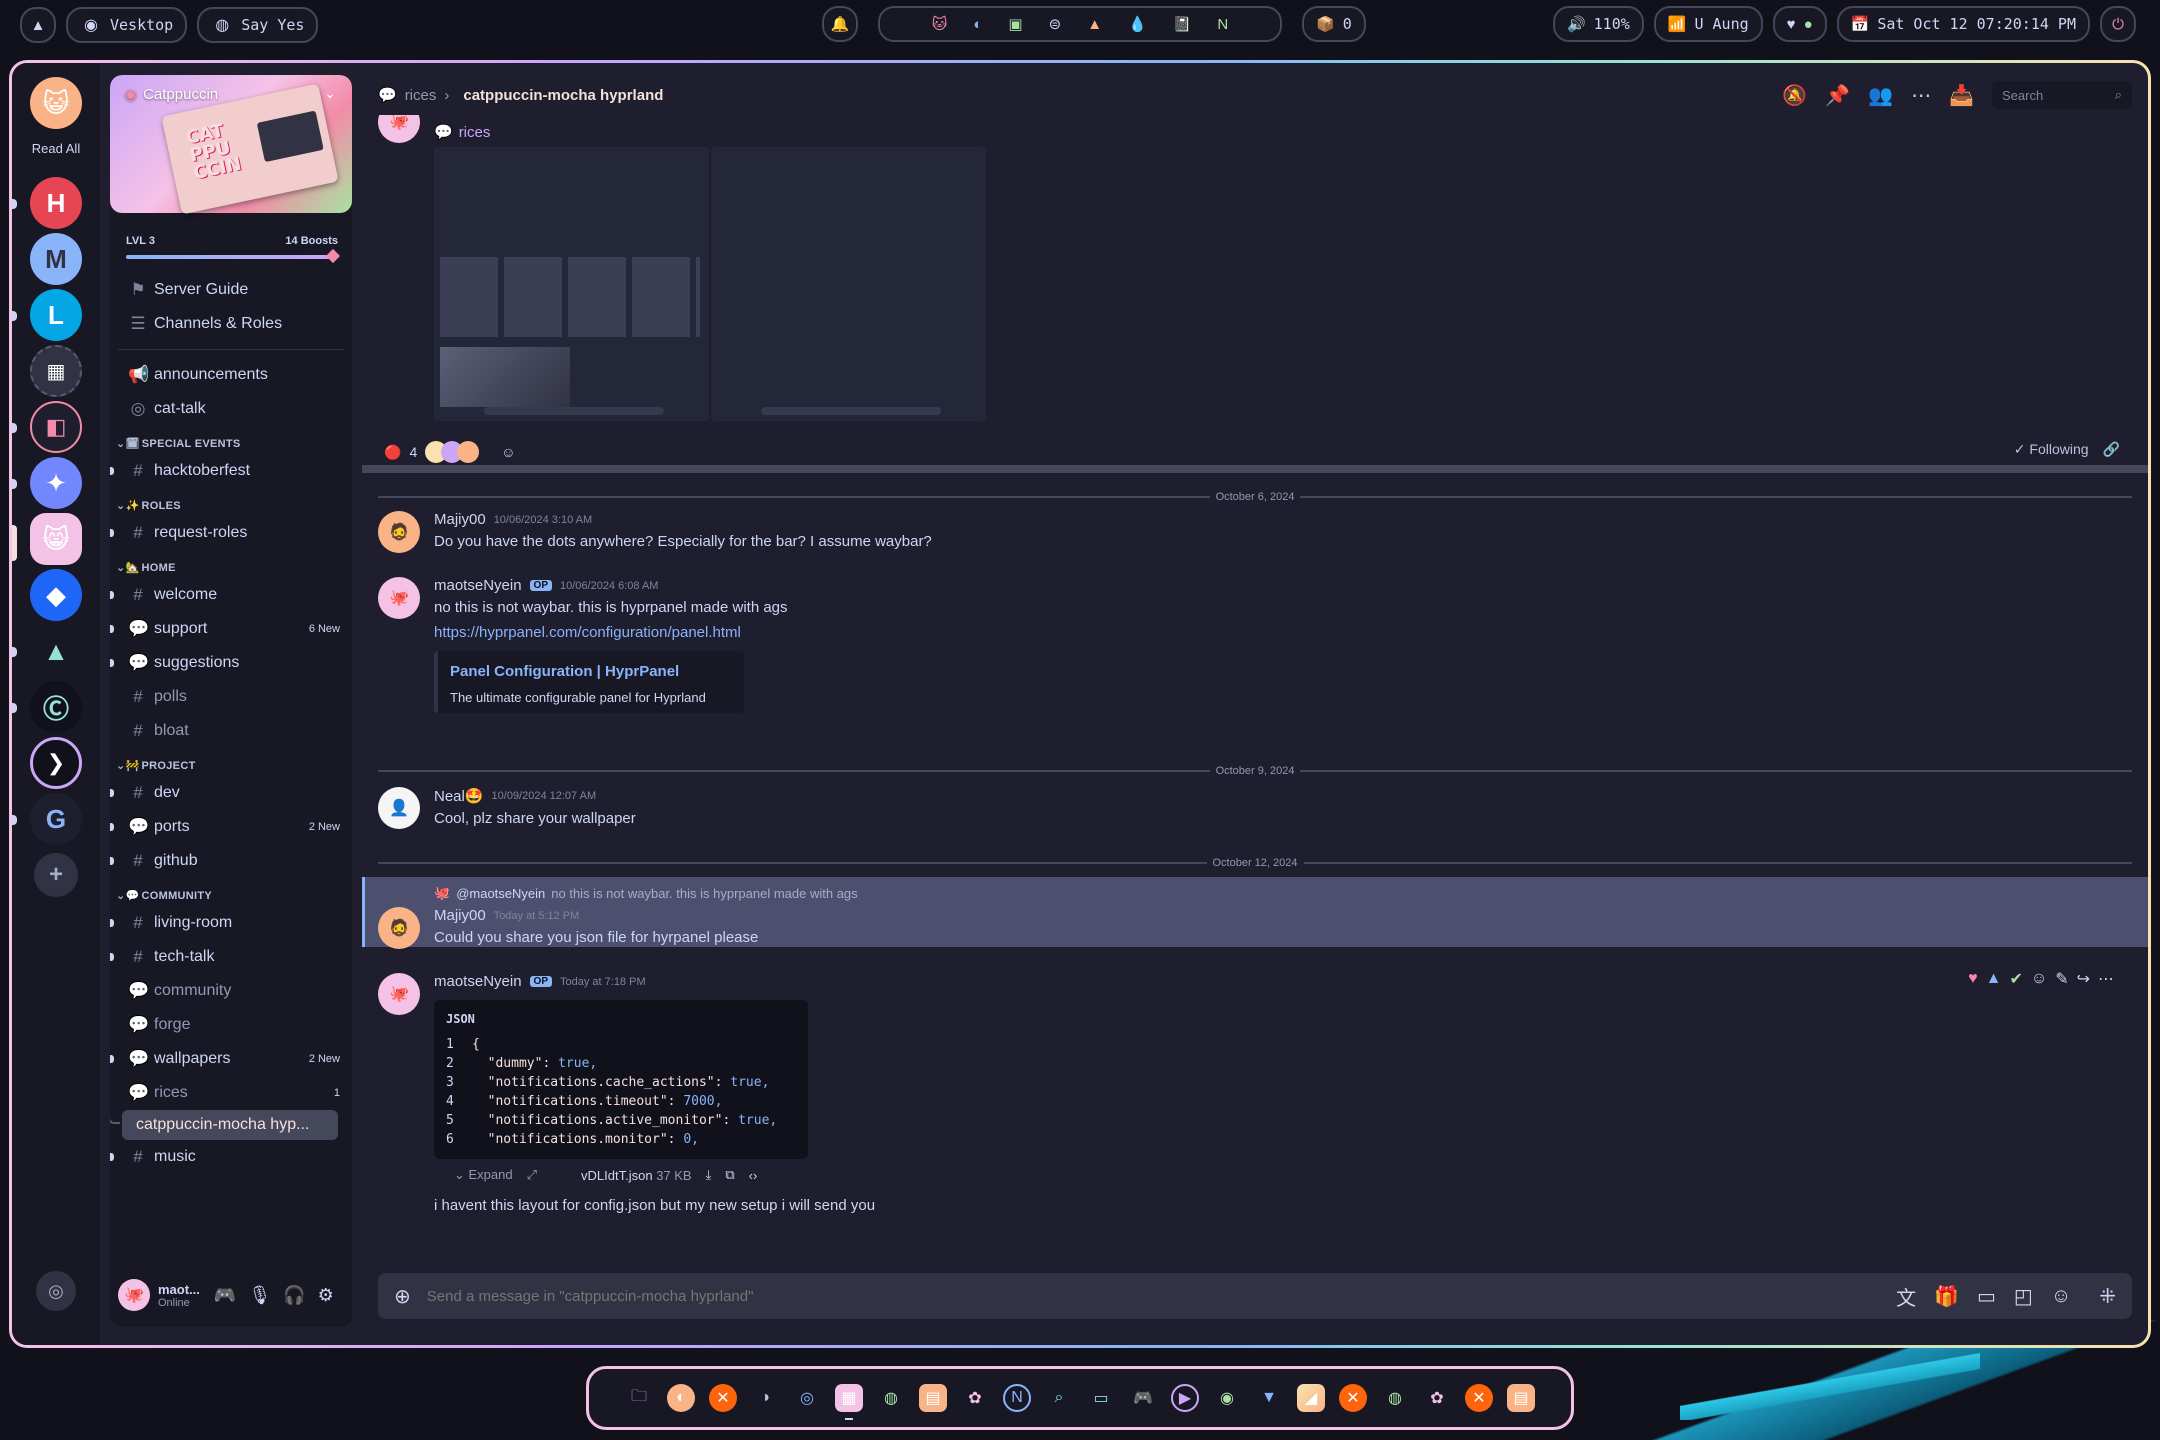  What do you see at coordinates (1101, 1398) in the screenshot?
I see `window-icon: ▭` at bounding box center [1101, 1398].